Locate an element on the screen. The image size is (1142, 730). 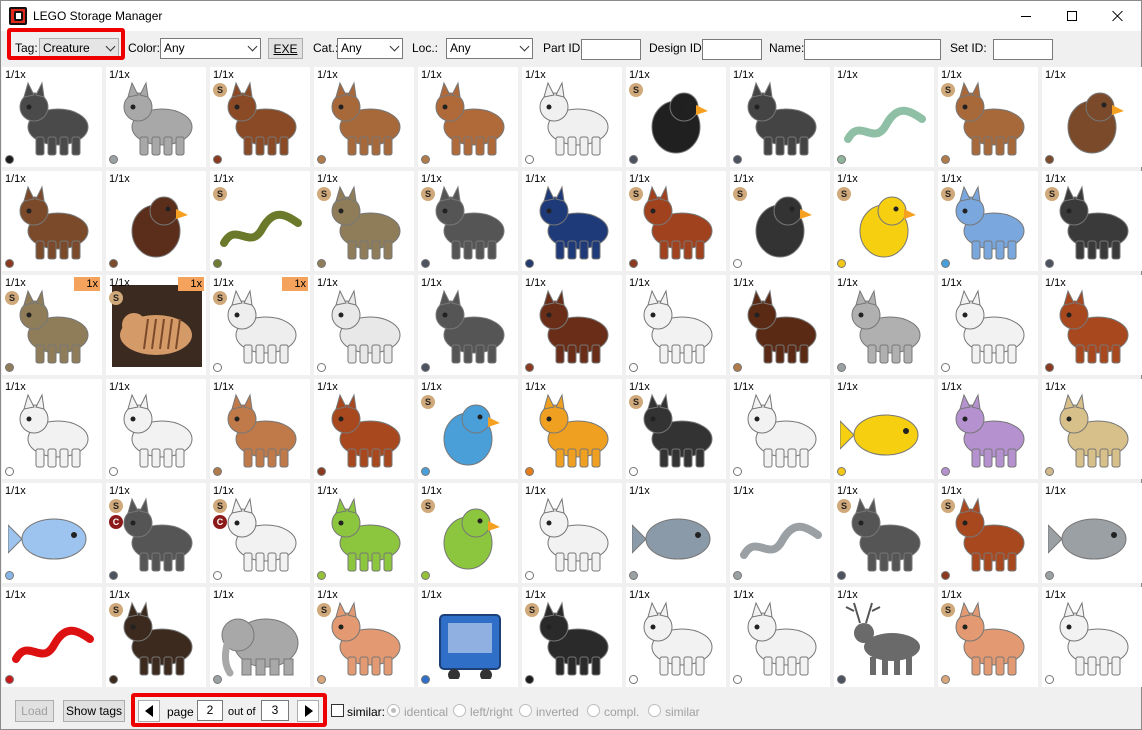
bear-cub-icon is located at coordinates (470, 118).